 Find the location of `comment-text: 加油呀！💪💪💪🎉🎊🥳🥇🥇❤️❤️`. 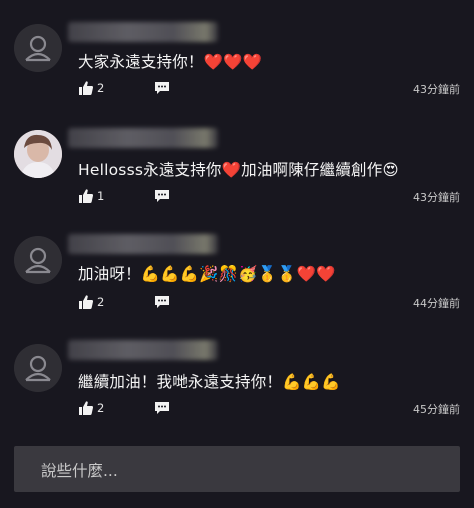

comment-text: 加油呀！💪💪💪🎉🎊🥳🥇🥇❤️❤️ is located at coordinates (207, 274).